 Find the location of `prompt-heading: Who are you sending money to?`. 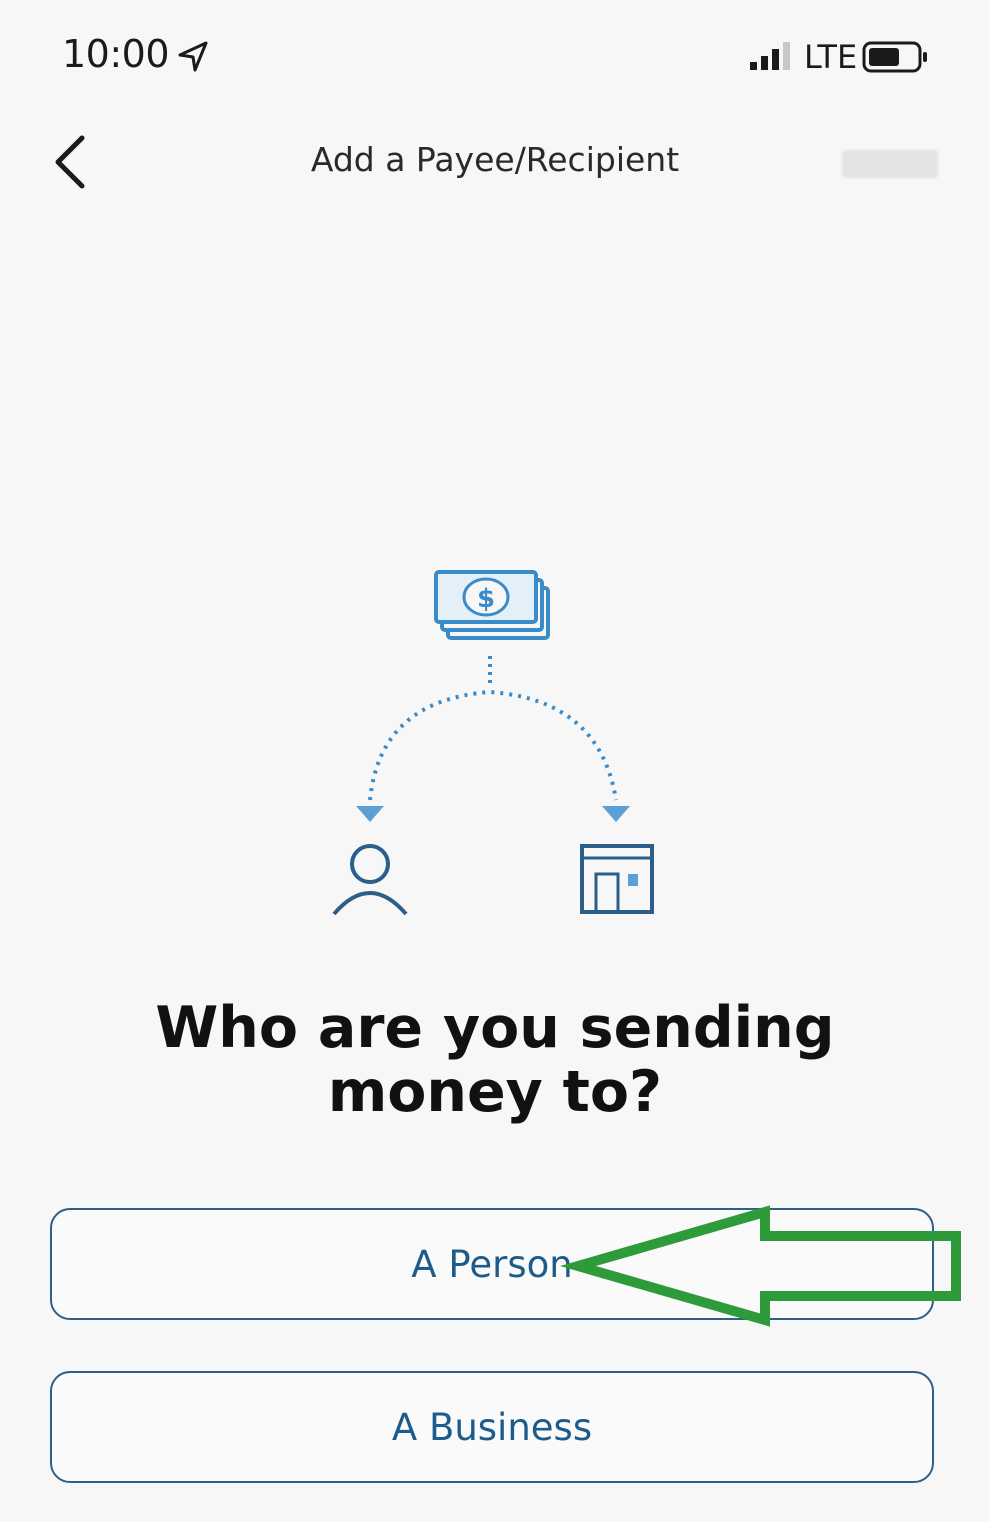

prompt-heading: Who are you sending money to? is located at coordinates (495, 1060).